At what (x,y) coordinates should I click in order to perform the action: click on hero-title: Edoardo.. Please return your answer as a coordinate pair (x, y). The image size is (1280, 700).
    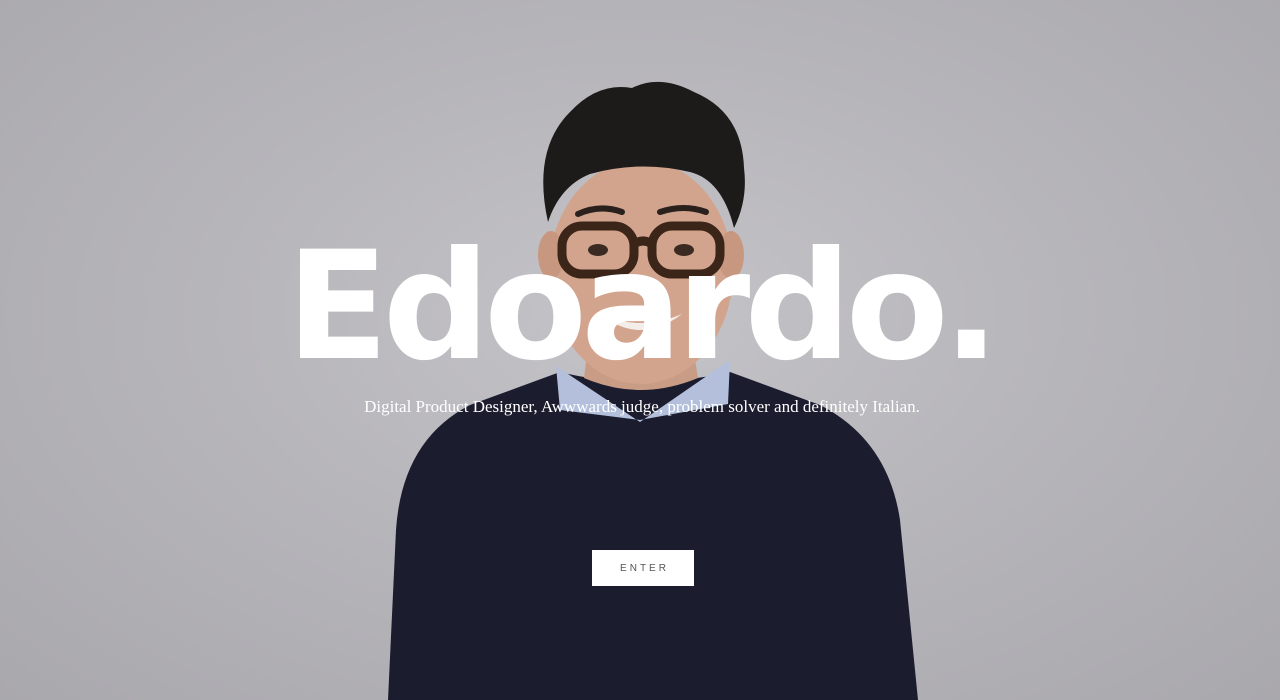
    Looking at the image, I should click on (643, 307).